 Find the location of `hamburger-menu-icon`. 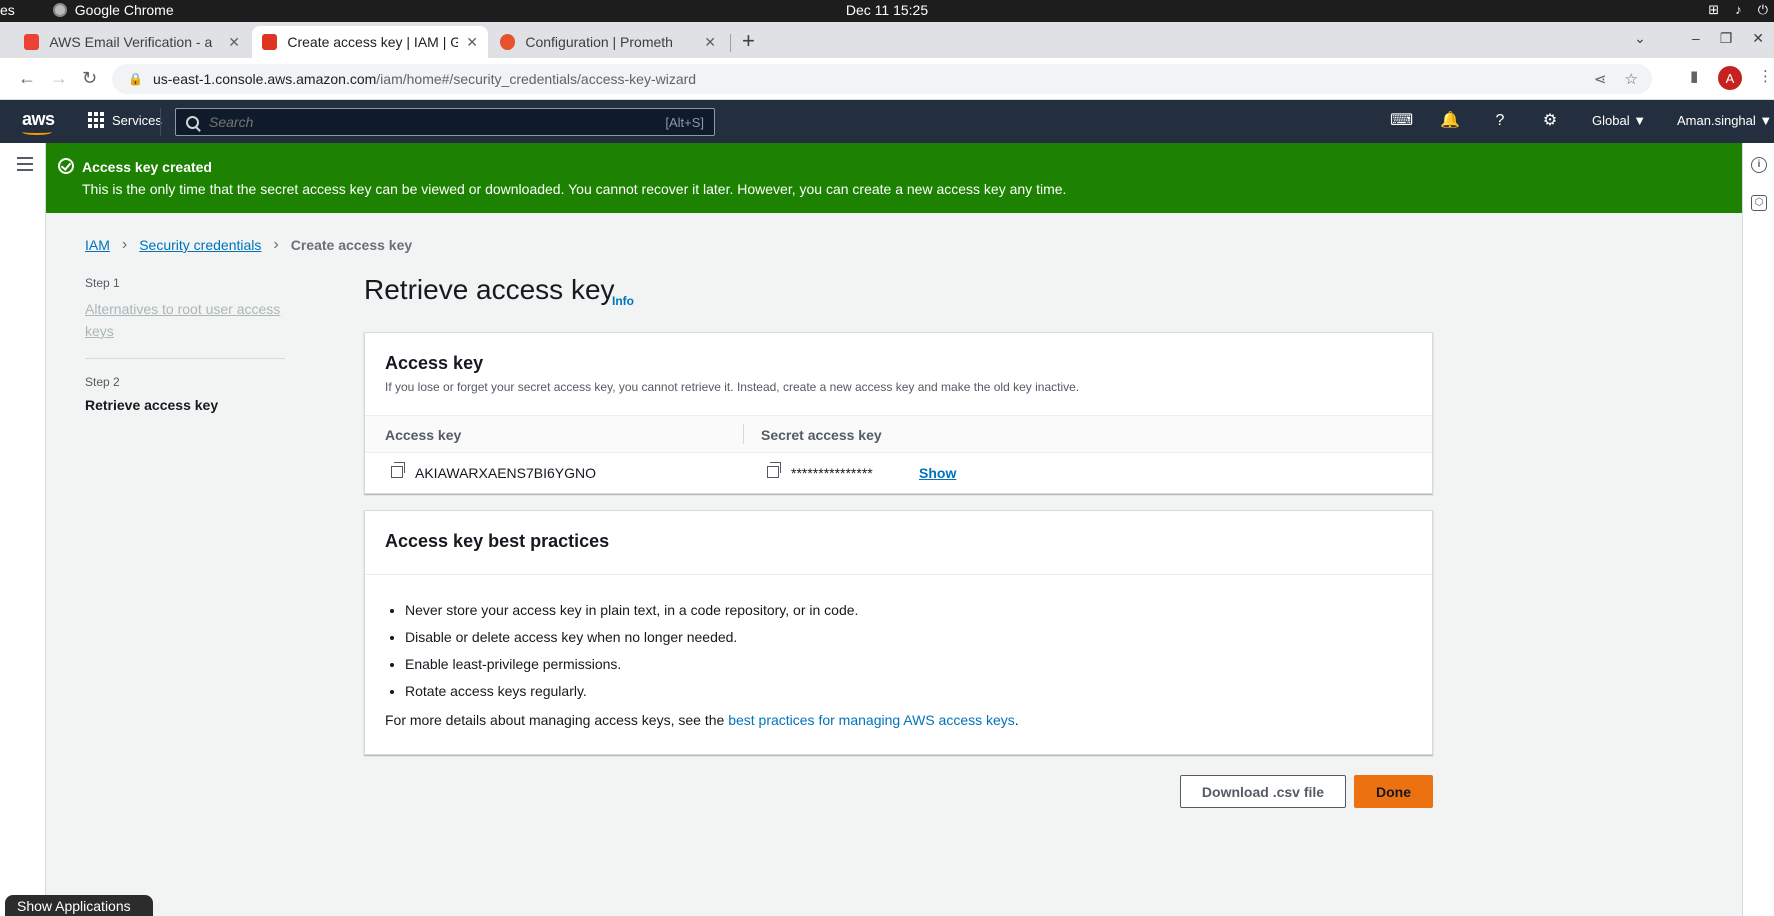

hamburger-menu-icon is located at coordinates (25, 166).